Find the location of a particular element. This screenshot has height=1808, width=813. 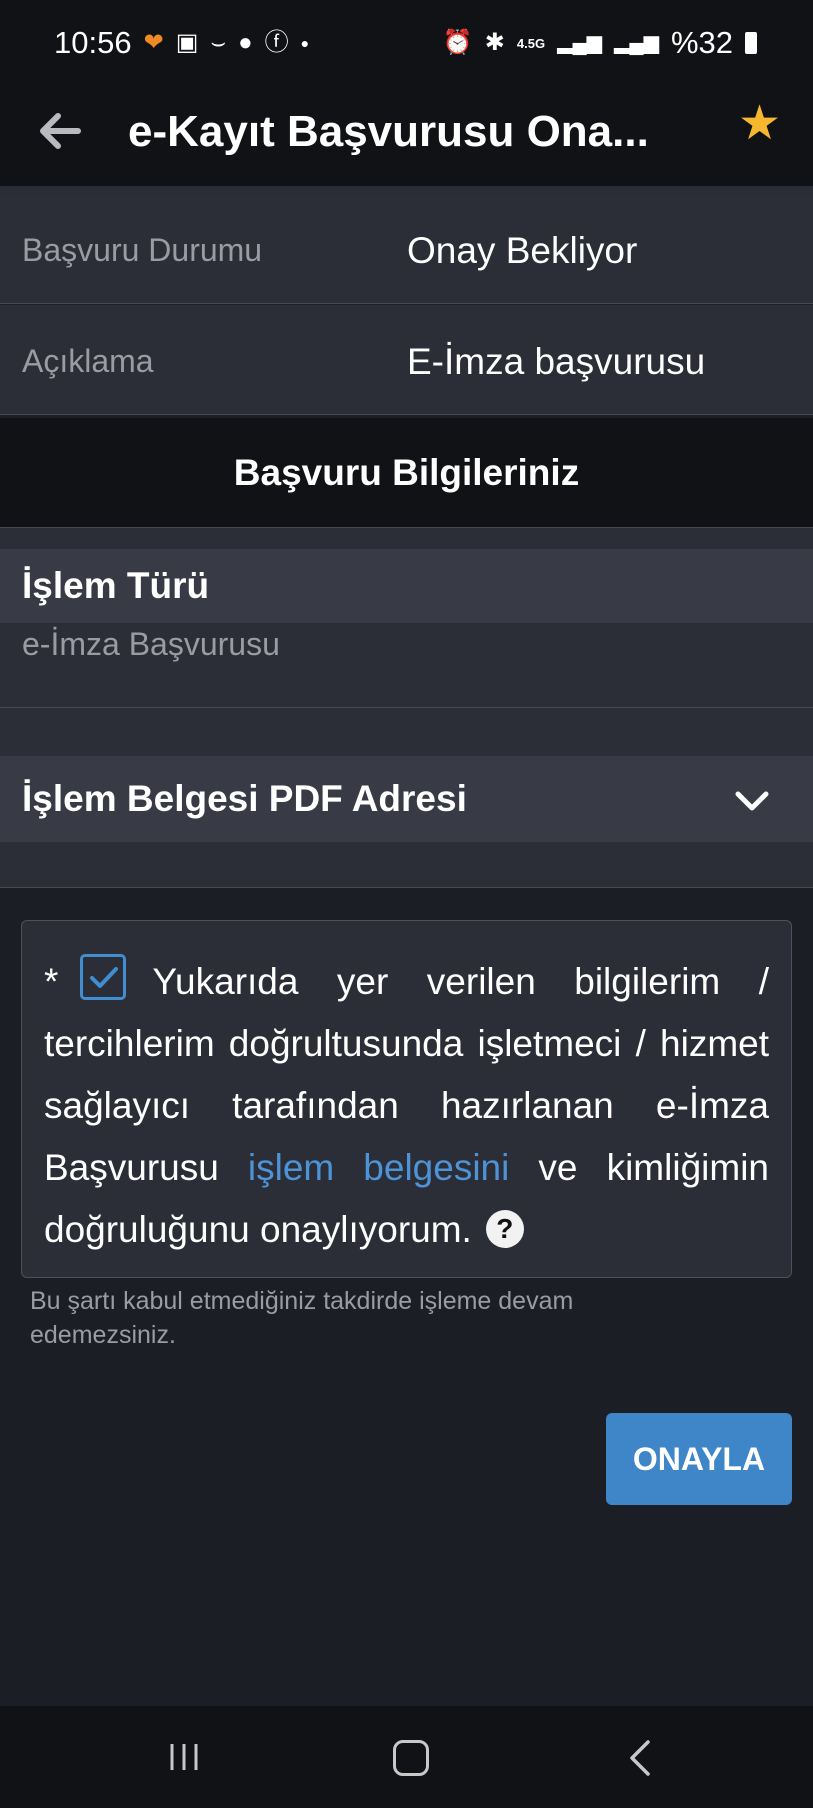

status-left: 10:56 ❤ ▣ ⌣ ● ⓕ ● is located at coordinates (181, 43).